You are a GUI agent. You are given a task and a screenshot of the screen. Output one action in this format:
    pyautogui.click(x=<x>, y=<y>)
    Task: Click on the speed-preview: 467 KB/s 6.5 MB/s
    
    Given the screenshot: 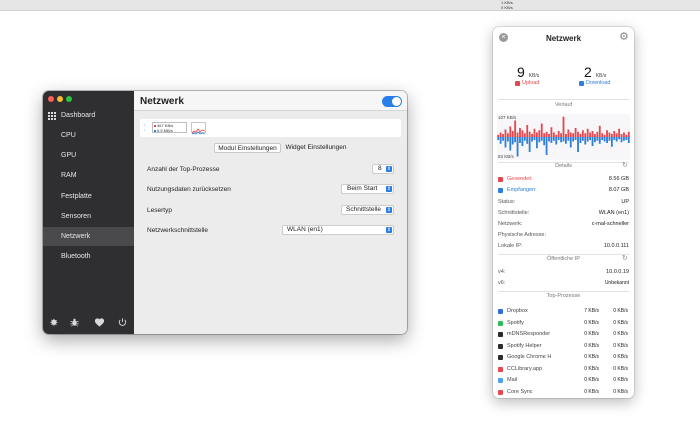 What is the action you would take?
    pyautogui.click(x=169, y=127)
    